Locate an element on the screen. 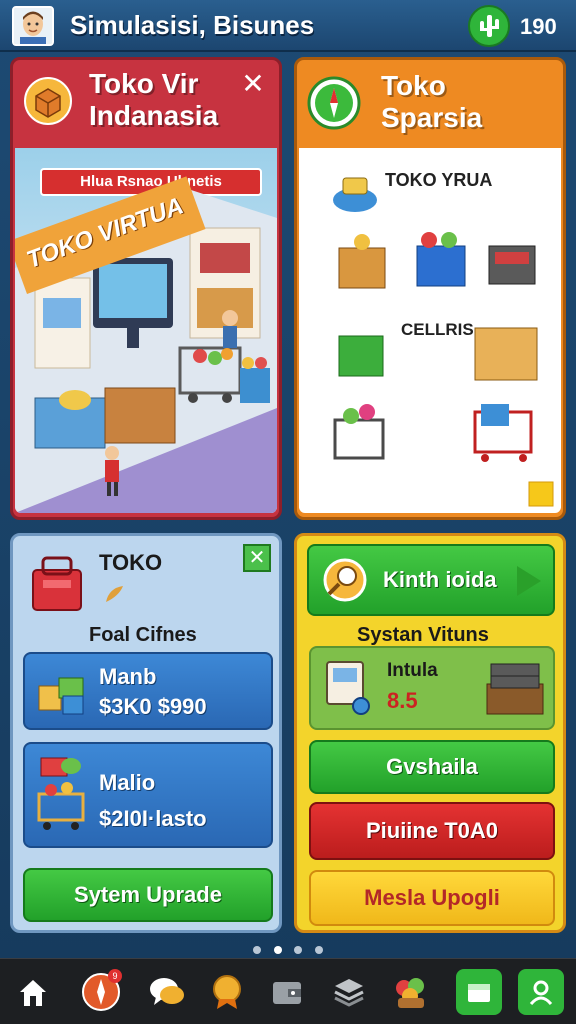 The height and width of the screenshot is (1024, 576). app-header: Simulasisi, Bisunes 190 is located at coordinates (288, 26).